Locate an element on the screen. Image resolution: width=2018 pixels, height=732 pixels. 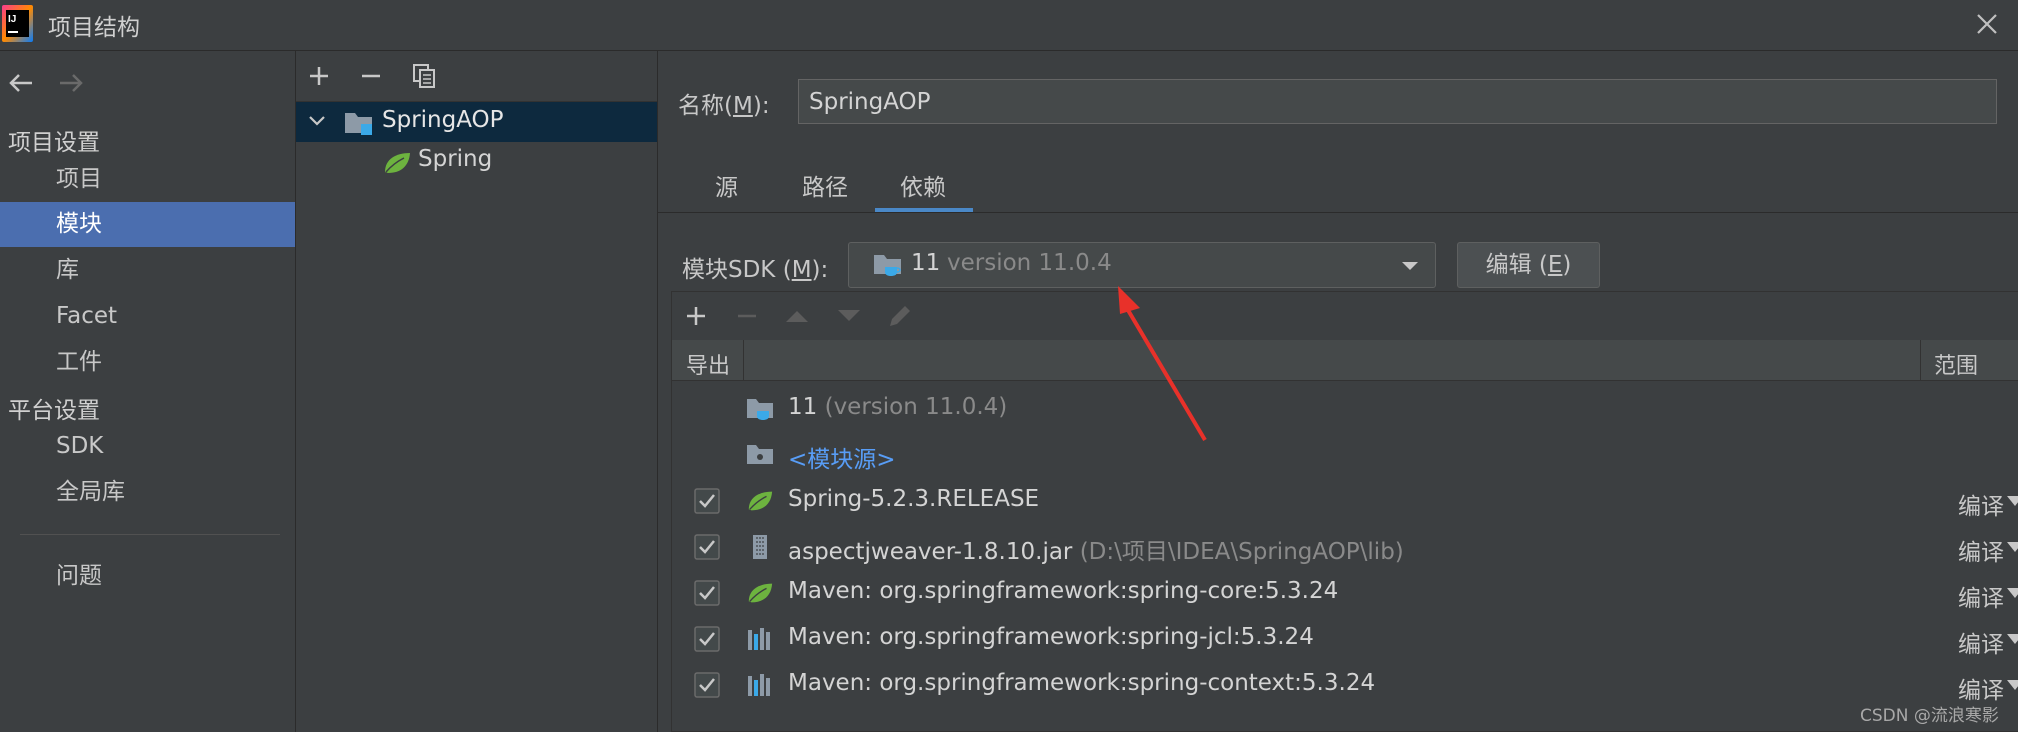
tabs-divider is located at coordinates (1338, 212).